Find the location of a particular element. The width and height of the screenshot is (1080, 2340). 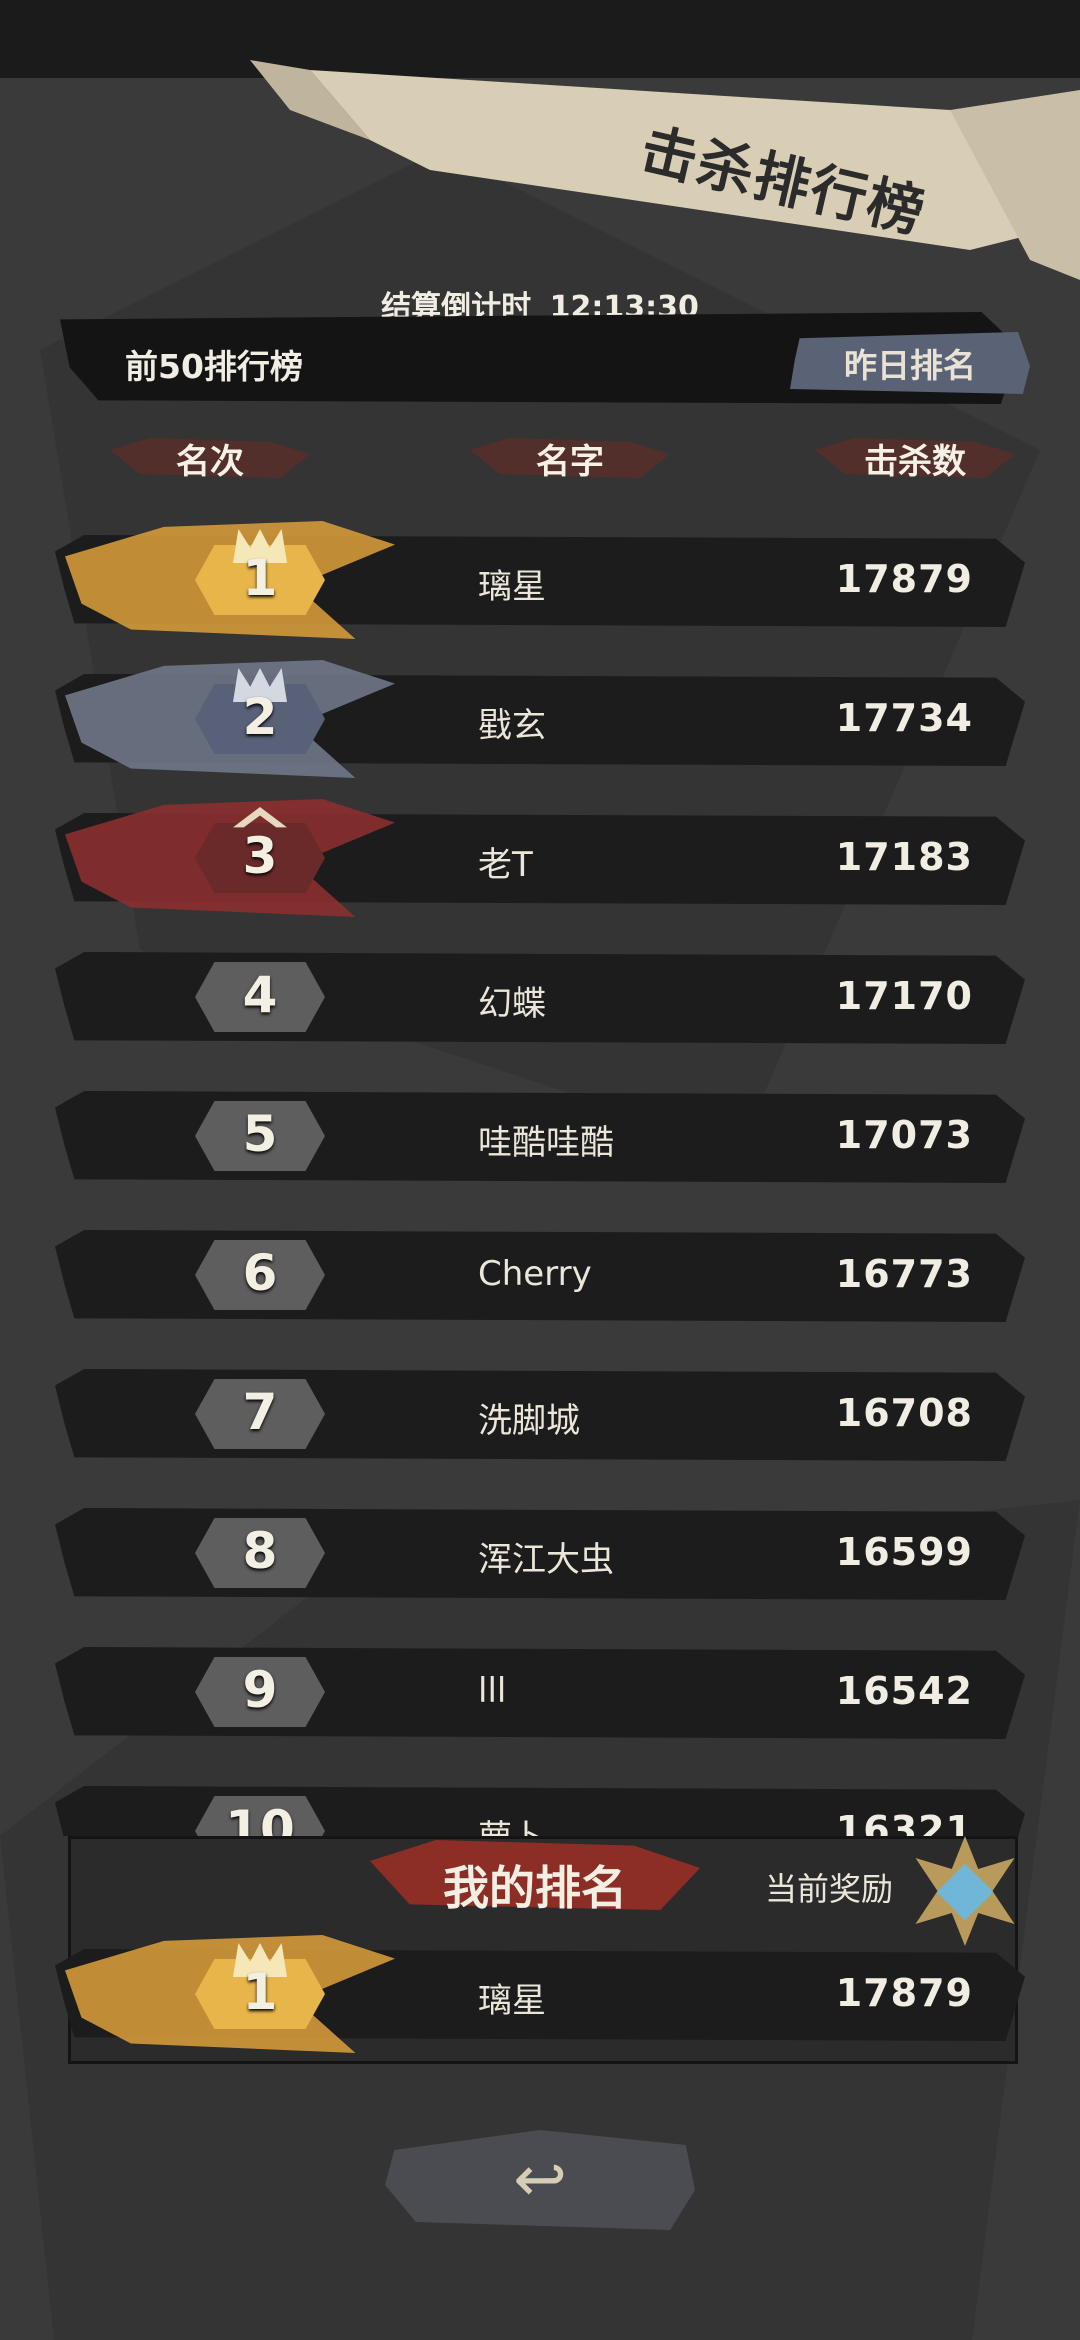

kill-count: 17073 is located at coordinates (904, 1135).